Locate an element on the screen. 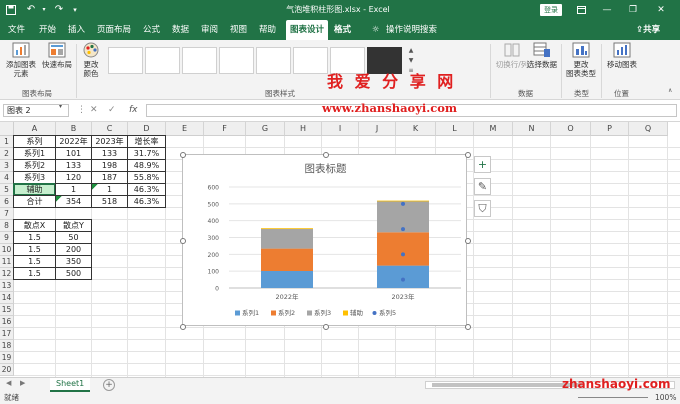 The width and height of the screenshot is (680, 404). undo-icon: ↶ is located at coordinates (31, 10).